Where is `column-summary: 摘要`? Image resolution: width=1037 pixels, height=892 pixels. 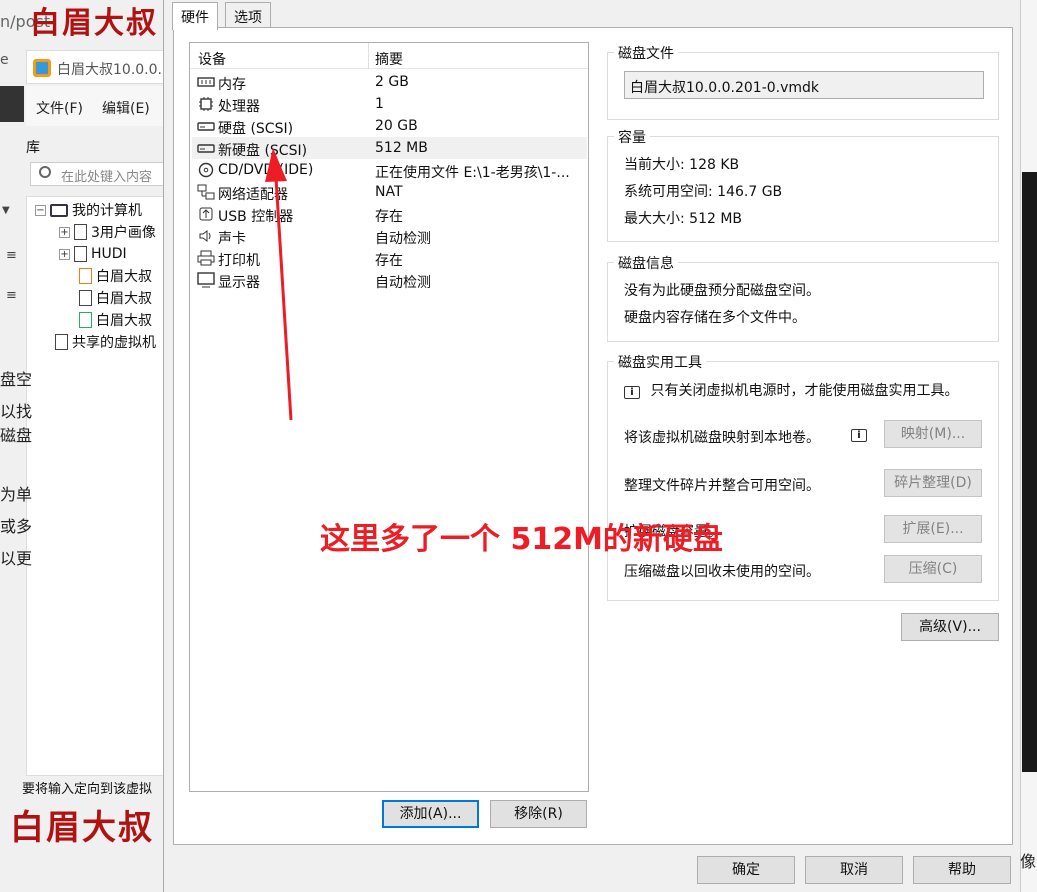
column-summary: 摘要 is located at coordinates (389, 59).